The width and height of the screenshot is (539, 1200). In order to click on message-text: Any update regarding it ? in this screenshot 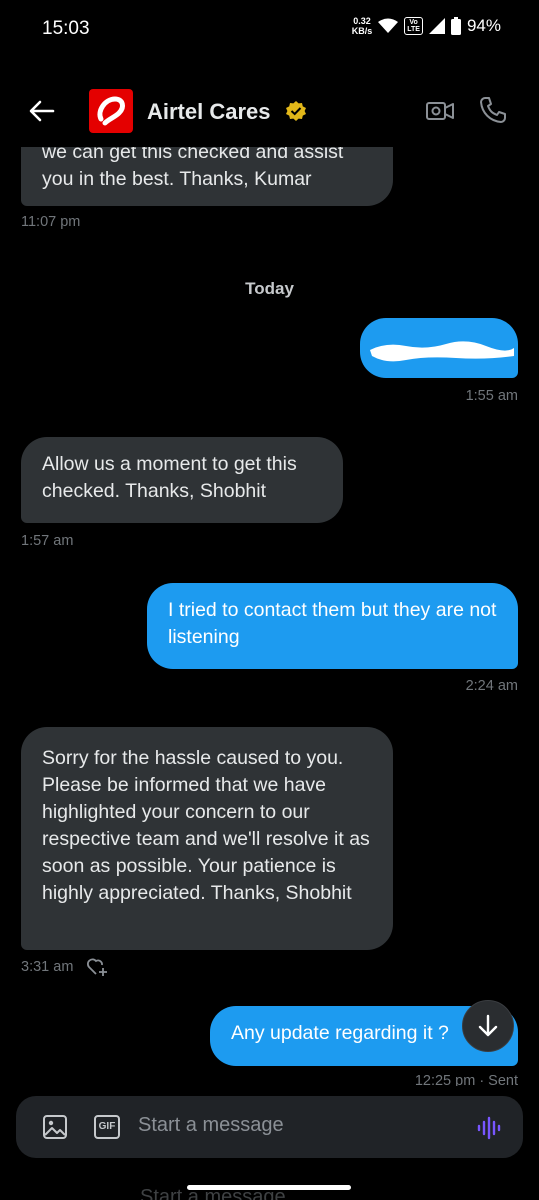, I will do `click(340, 1033)`.